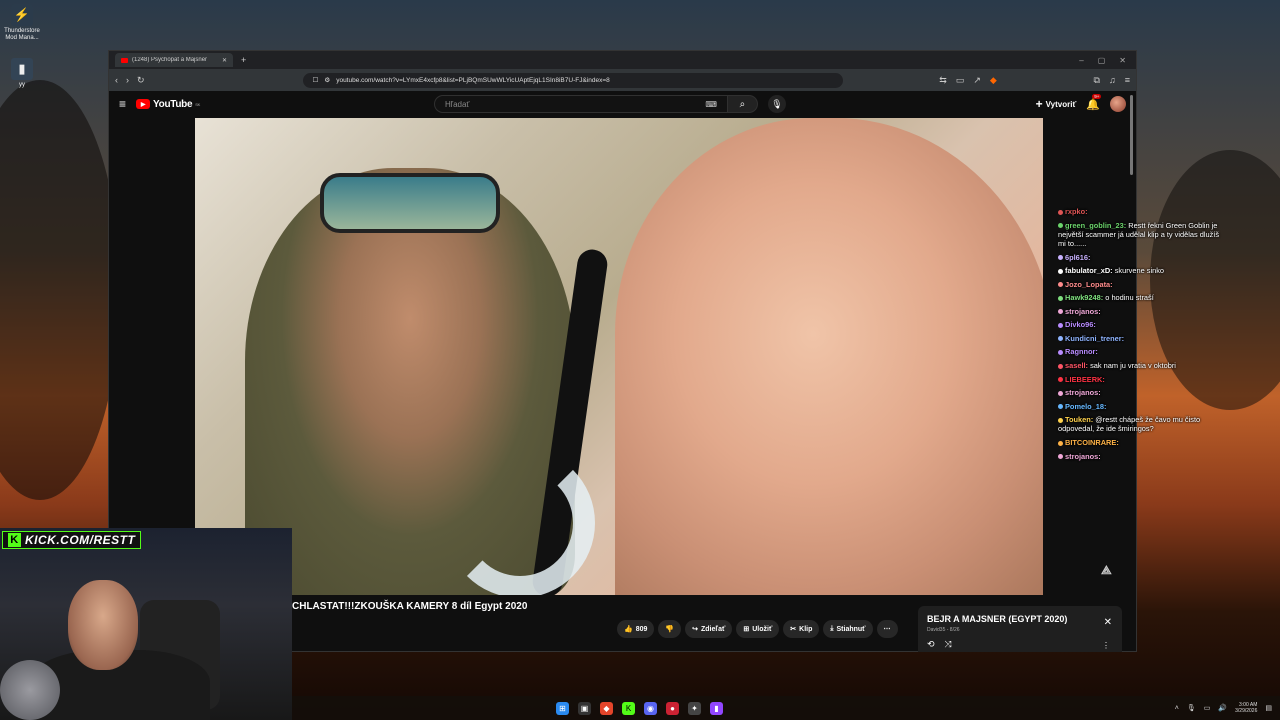 This screenshot has height=720, width=1280. Describe the element at coordinates (316, 80) in the screenshot. I see `bookmark-icon: ☐` at that location.